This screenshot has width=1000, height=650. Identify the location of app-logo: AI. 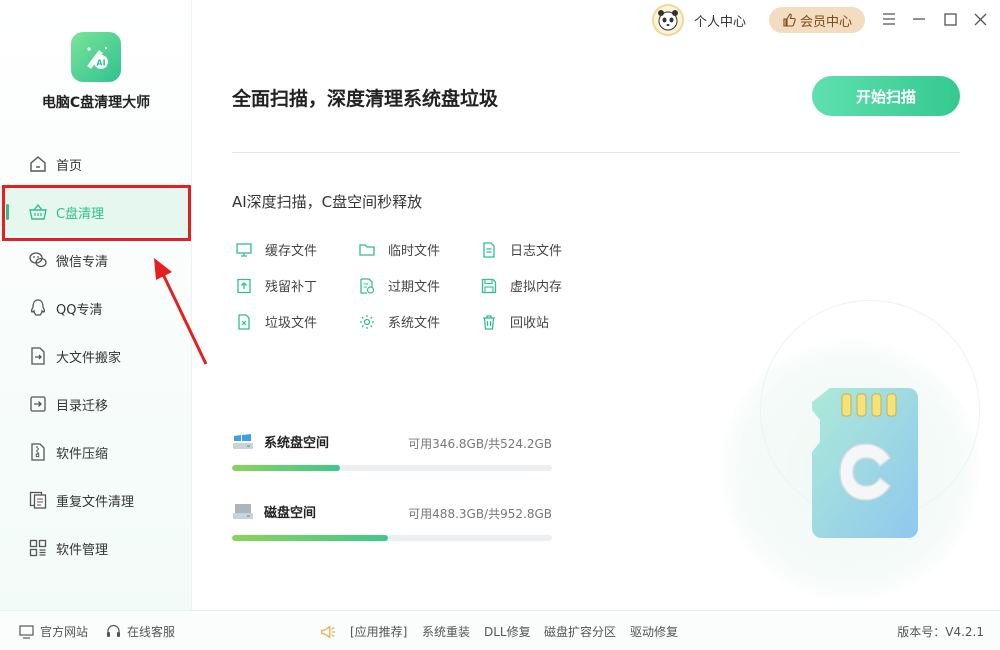
(96, 57).